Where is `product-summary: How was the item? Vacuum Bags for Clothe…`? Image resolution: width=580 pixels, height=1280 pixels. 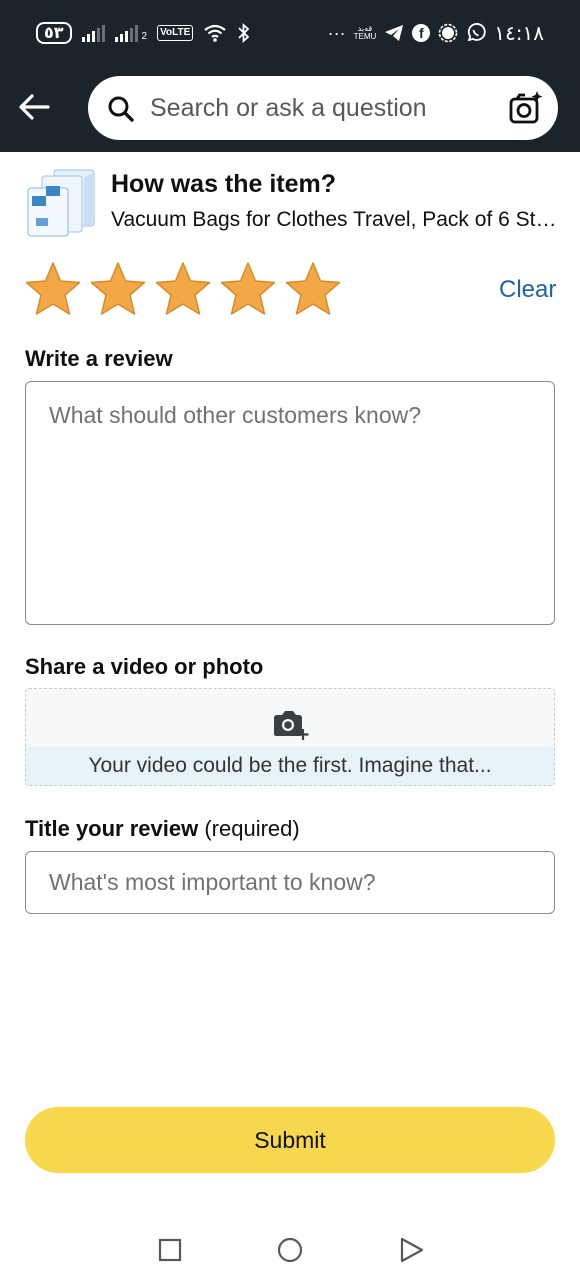
product-summary: How was the item? Vacuum Bags for Clothe… is located at coordinates (294, 202).